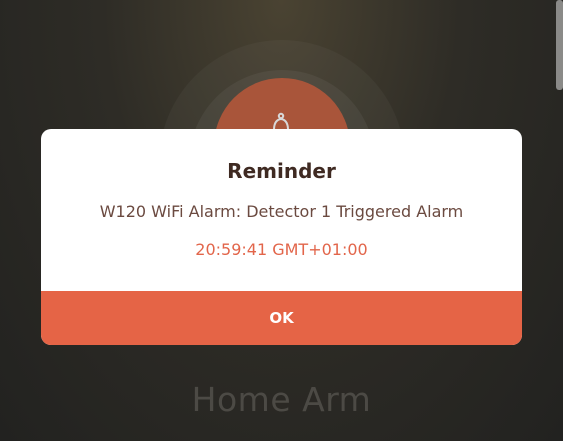 Image resolution: width=563 pixels, height=441 pixels. I want to click on mode-label: Home Arm, so click(281, 399).